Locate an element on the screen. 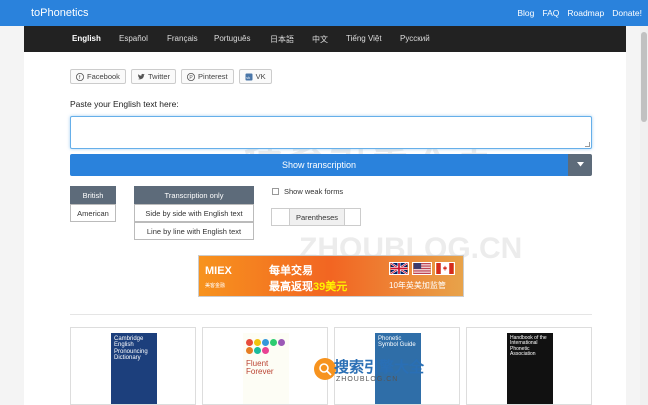  paste-label: Paste your English text here: is located at coordinates (124, 104).